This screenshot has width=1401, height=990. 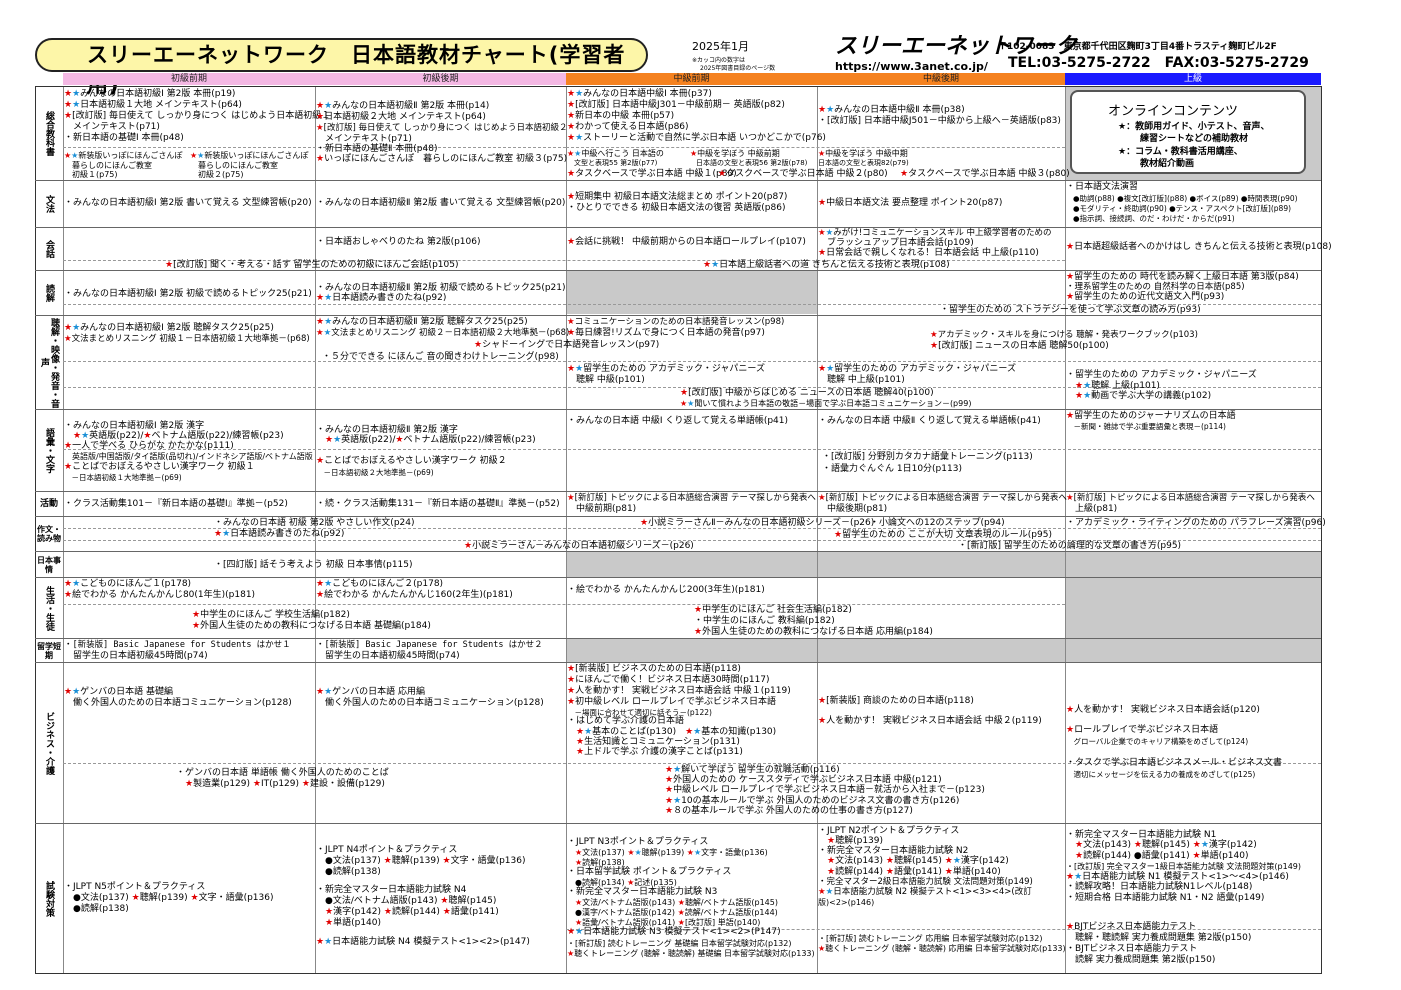 What do you see at coordinates (169, 328) in the screenshot?
I see `book-entry: ★★みんなの日本語初級Ⅰ 第2版 聴解タスク25(p25)` at bounding box center [169, 328].